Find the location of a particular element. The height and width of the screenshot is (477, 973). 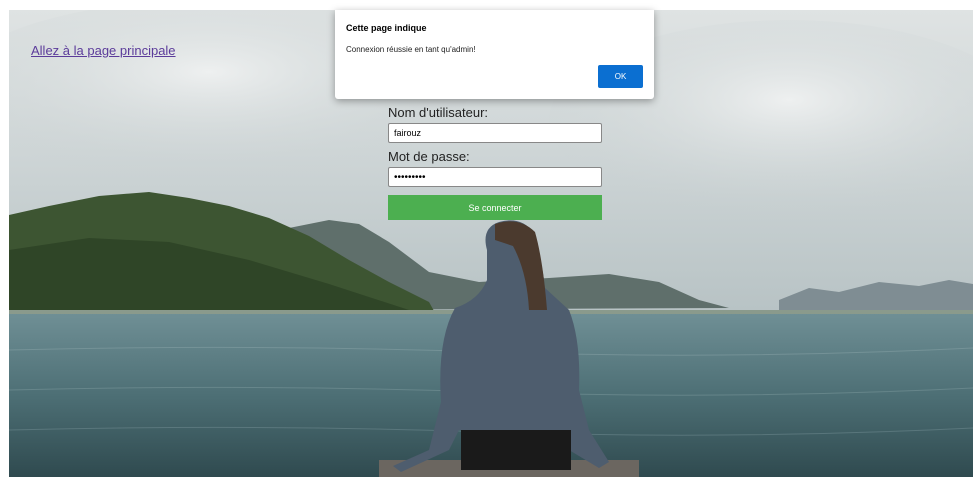

username-label: Nom d'utilisateur: is located at coordinates (438, 112).